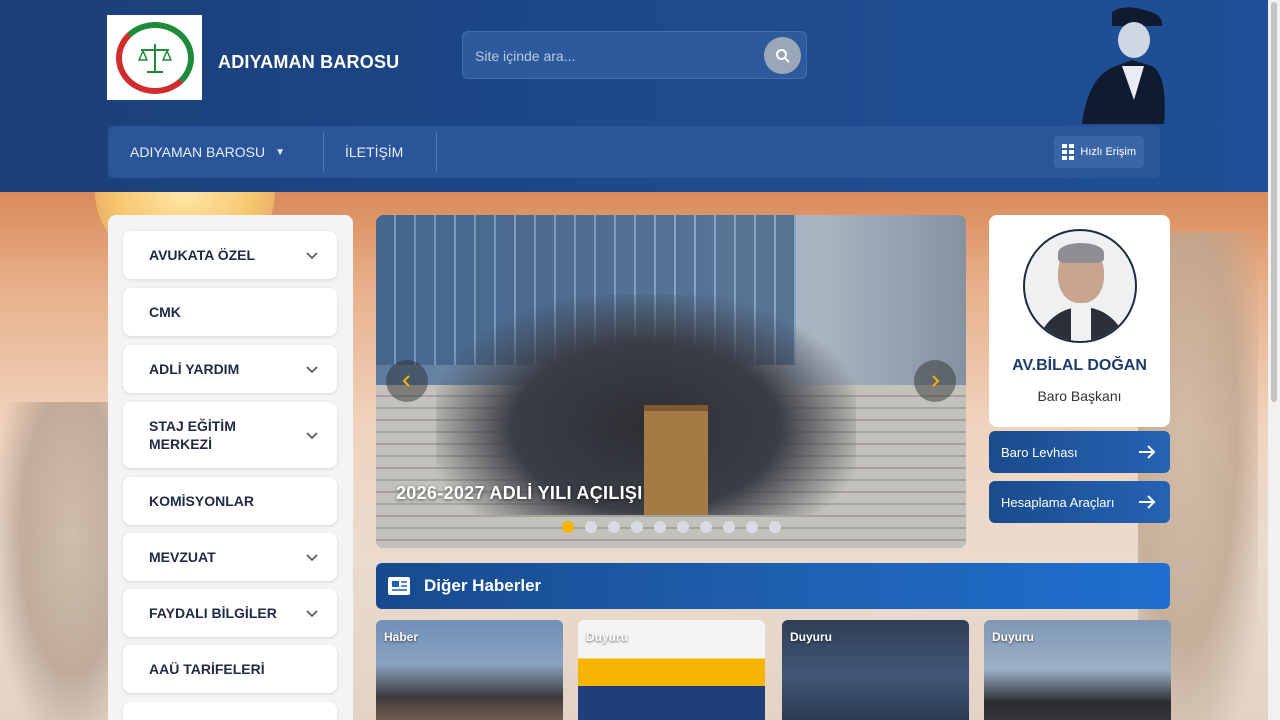 The height and width of the screenshot is (720, 1280). What do you see at coordinates (399, 586) in the screenshot?
I see `newspaper-icon` at bounding box center [399, 586].